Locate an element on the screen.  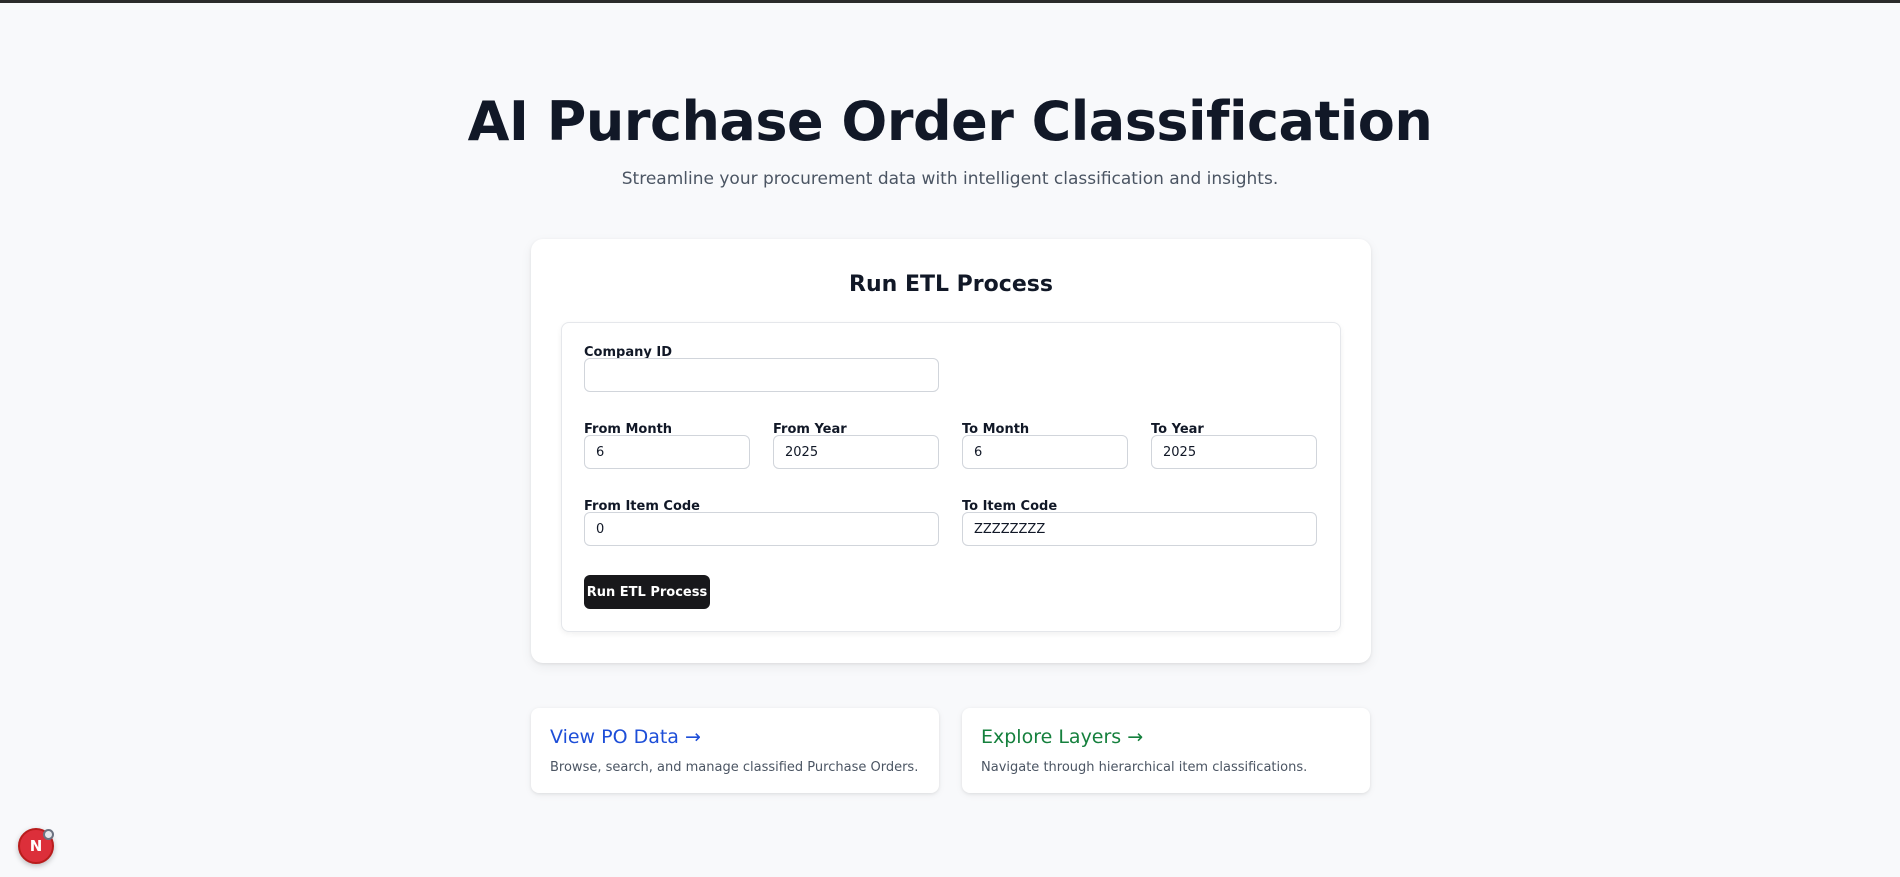
to-year-input is located at coordinates (1234, 452).